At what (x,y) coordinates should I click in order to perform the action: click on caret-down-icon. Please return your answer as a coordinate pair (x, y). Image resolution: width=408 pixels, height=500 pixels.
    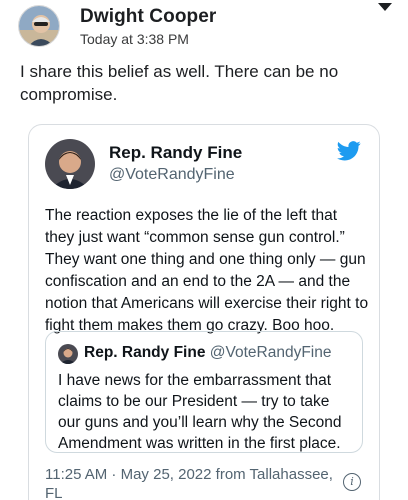
    Looking at the image, I should click on (385, 9).